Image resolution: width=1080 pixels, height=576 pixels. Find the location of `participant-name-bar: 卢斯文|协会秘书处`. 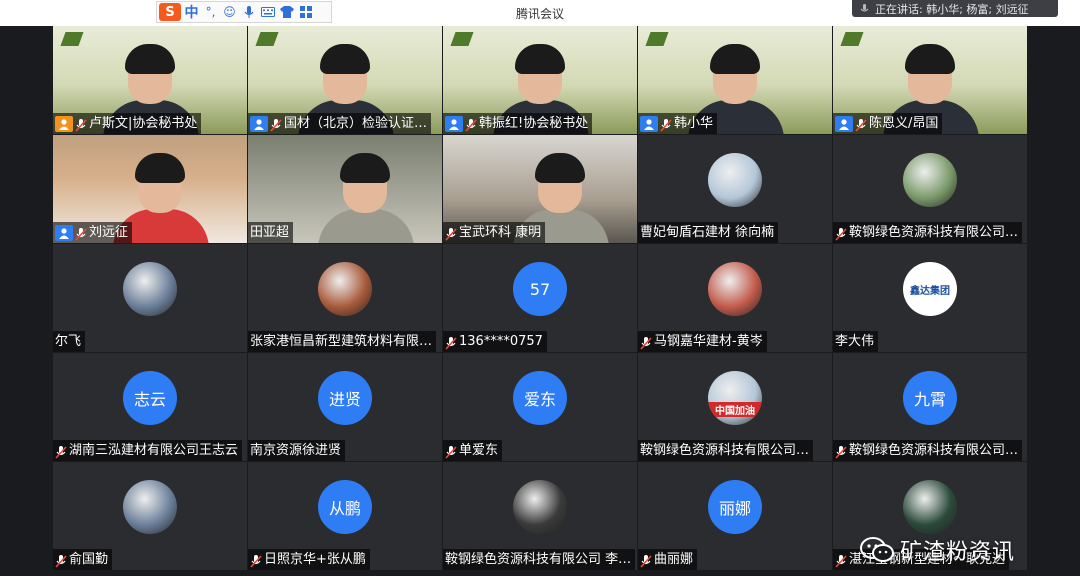

participant-name-bar: 卢斯文|协会秘书处 is located at coordinates (127, 123).